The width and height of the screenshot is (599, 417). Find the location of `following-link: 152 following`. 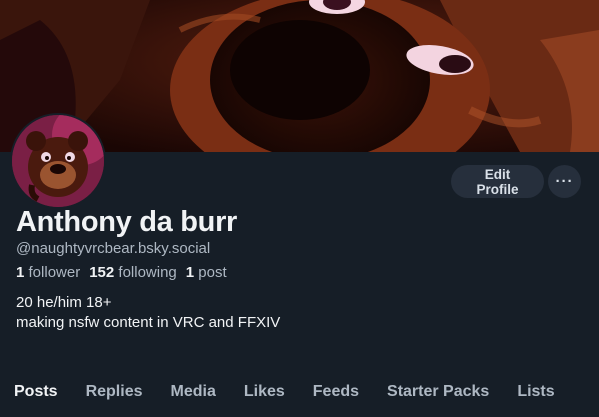

following-link: 152 following is located at coordinates (133, 272).